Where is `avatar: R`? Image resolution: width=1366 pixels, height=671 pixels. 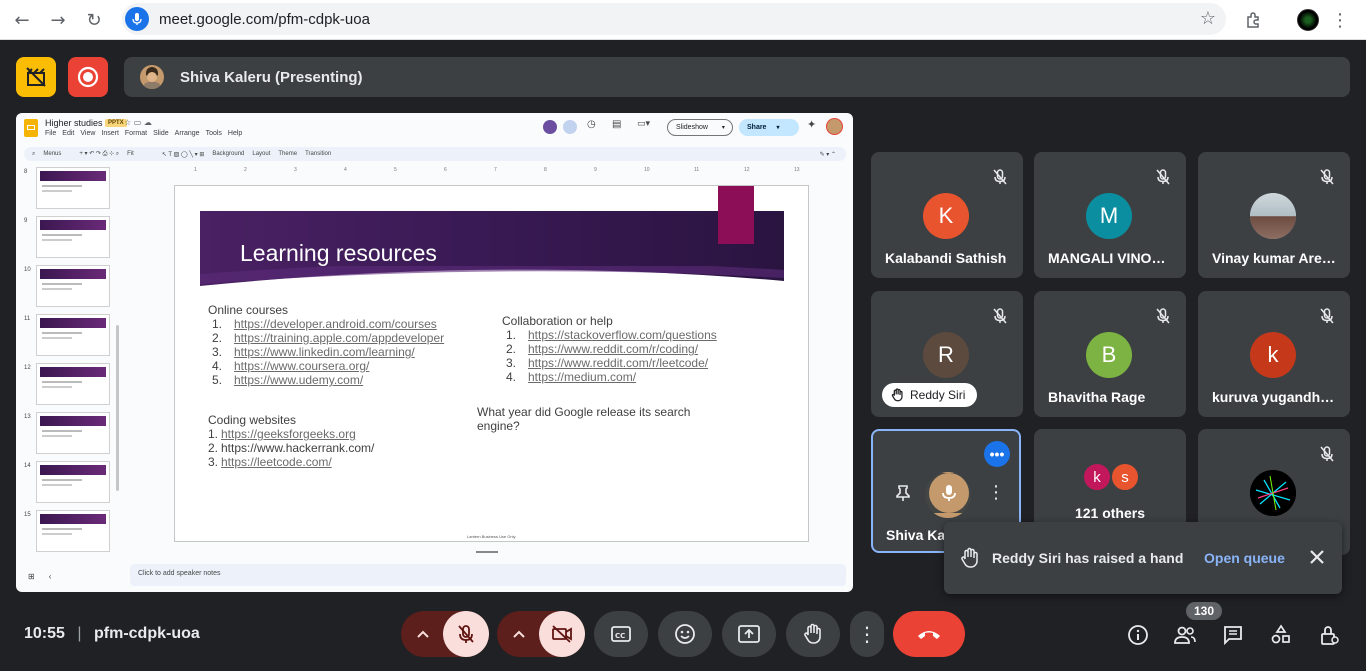
avatar: R is located at coordinates (946, 355).